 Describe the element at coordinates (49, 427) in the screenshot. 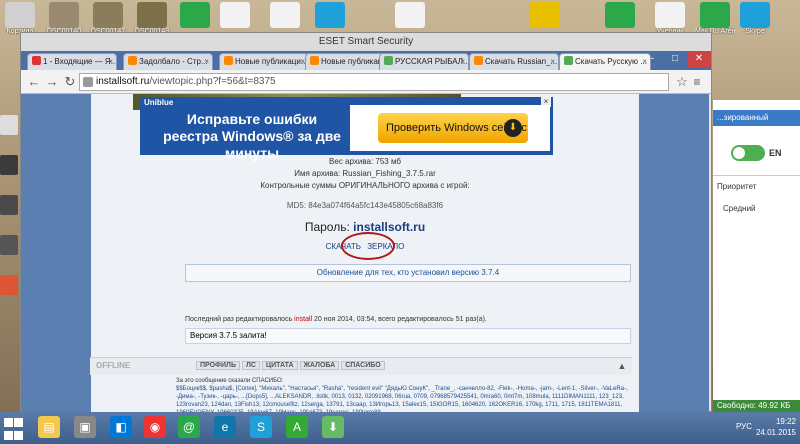

I see `explorer-icon: ▤` at that location.